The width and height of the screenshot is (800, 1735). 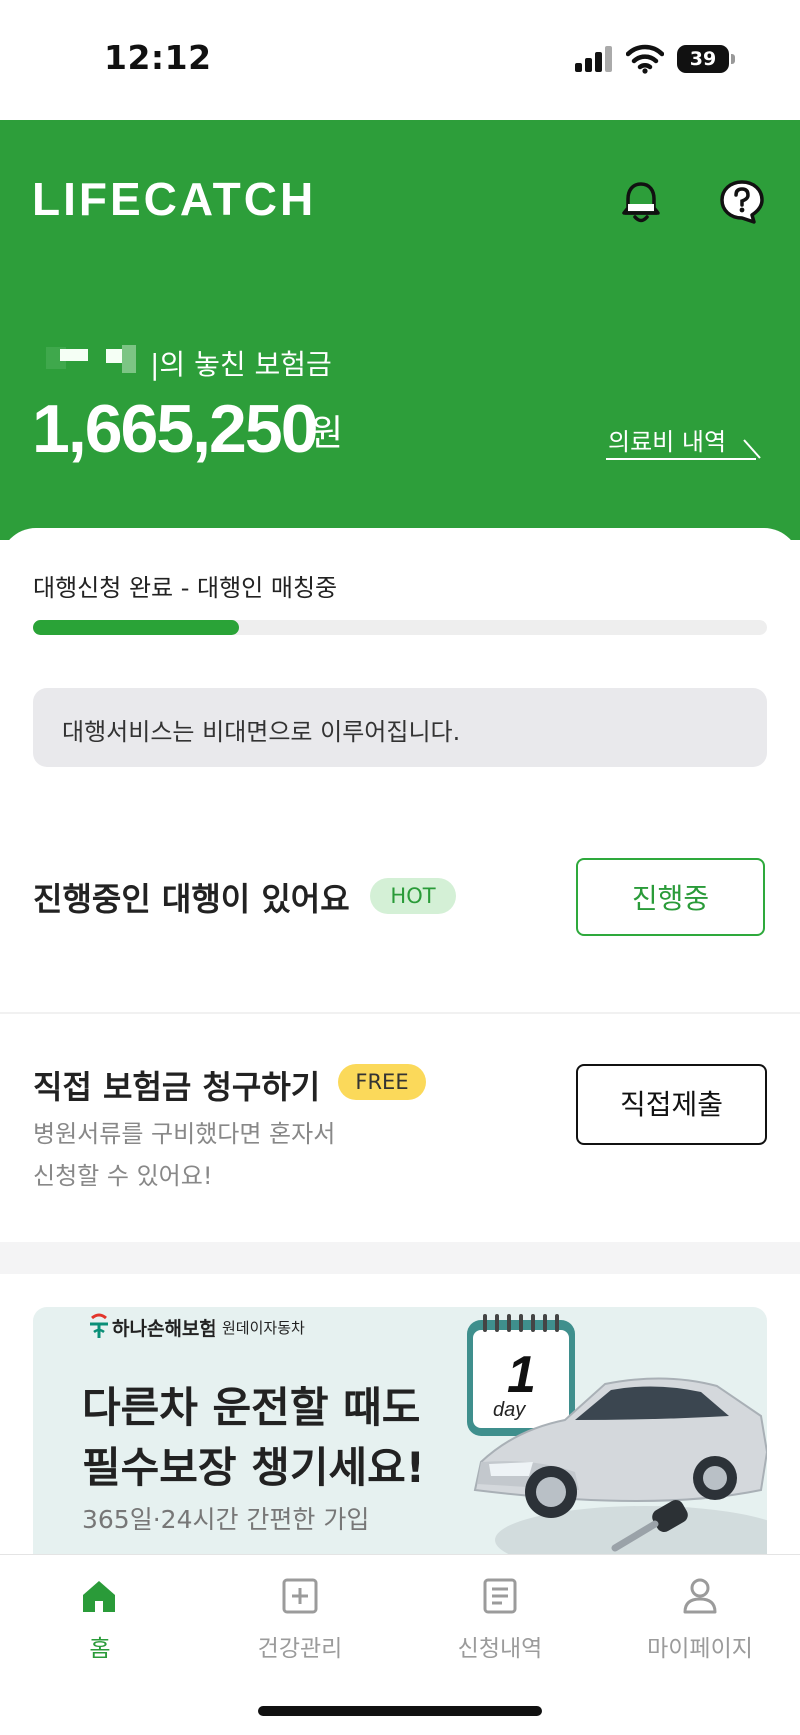 I want to click on currency-unit: 원, so click(x=327, y=433).